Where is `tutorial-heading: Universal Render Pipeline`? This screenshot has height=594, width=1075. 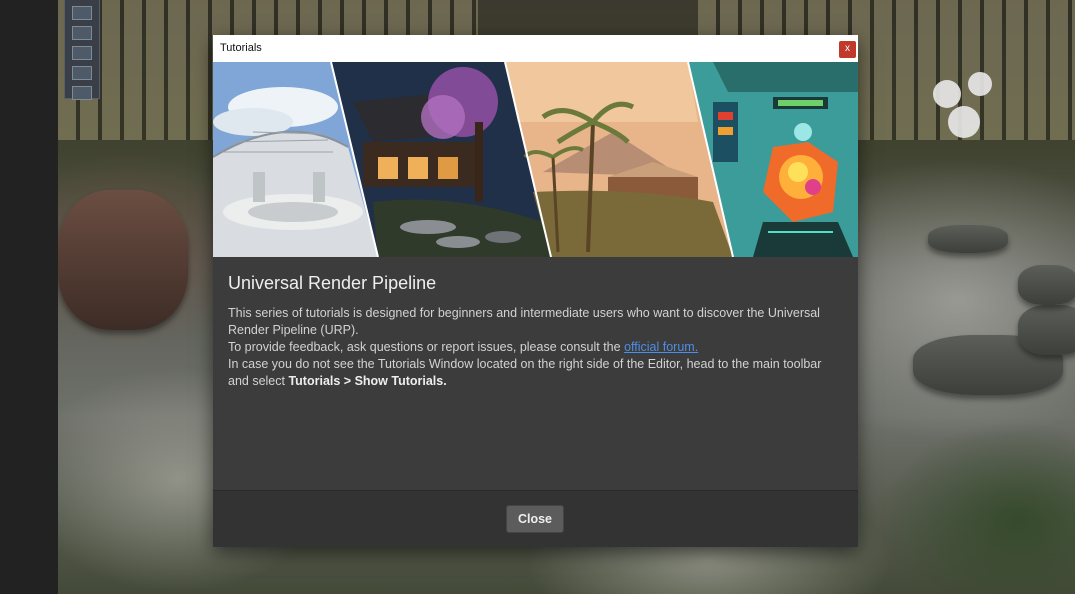 tutorial-heading: Universal Render Pipeline is located at coordinates (332, 283).